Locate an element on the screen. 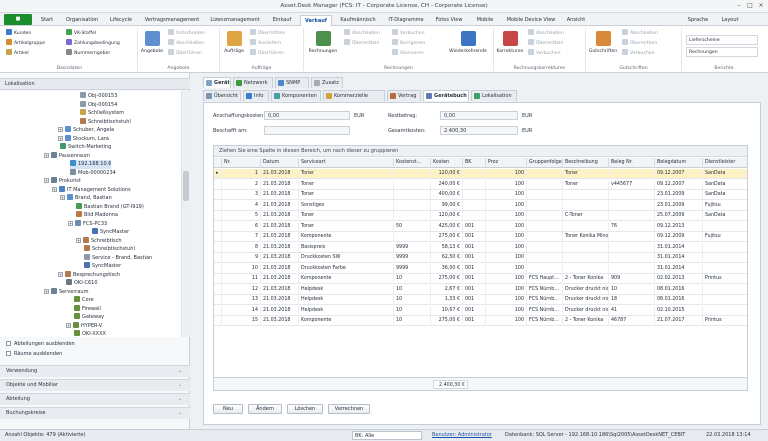 This screenshot has width=768, height=441. vk-staffel-button: VK-Staffel is located at coordinates (81, 33).